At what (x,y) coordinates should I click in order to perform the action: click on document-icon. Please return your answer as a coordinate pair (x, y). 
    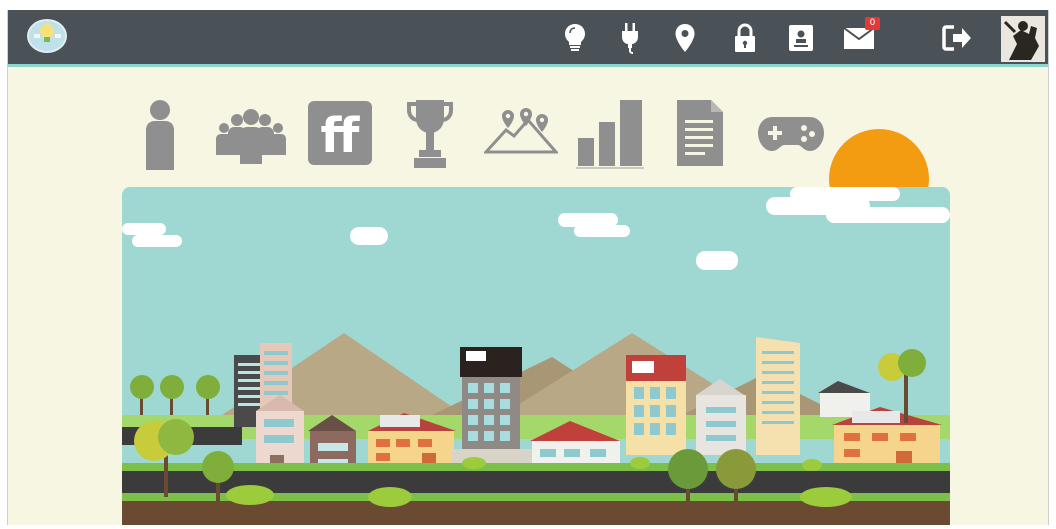
    Looking at the image, I should click on (700, 135).